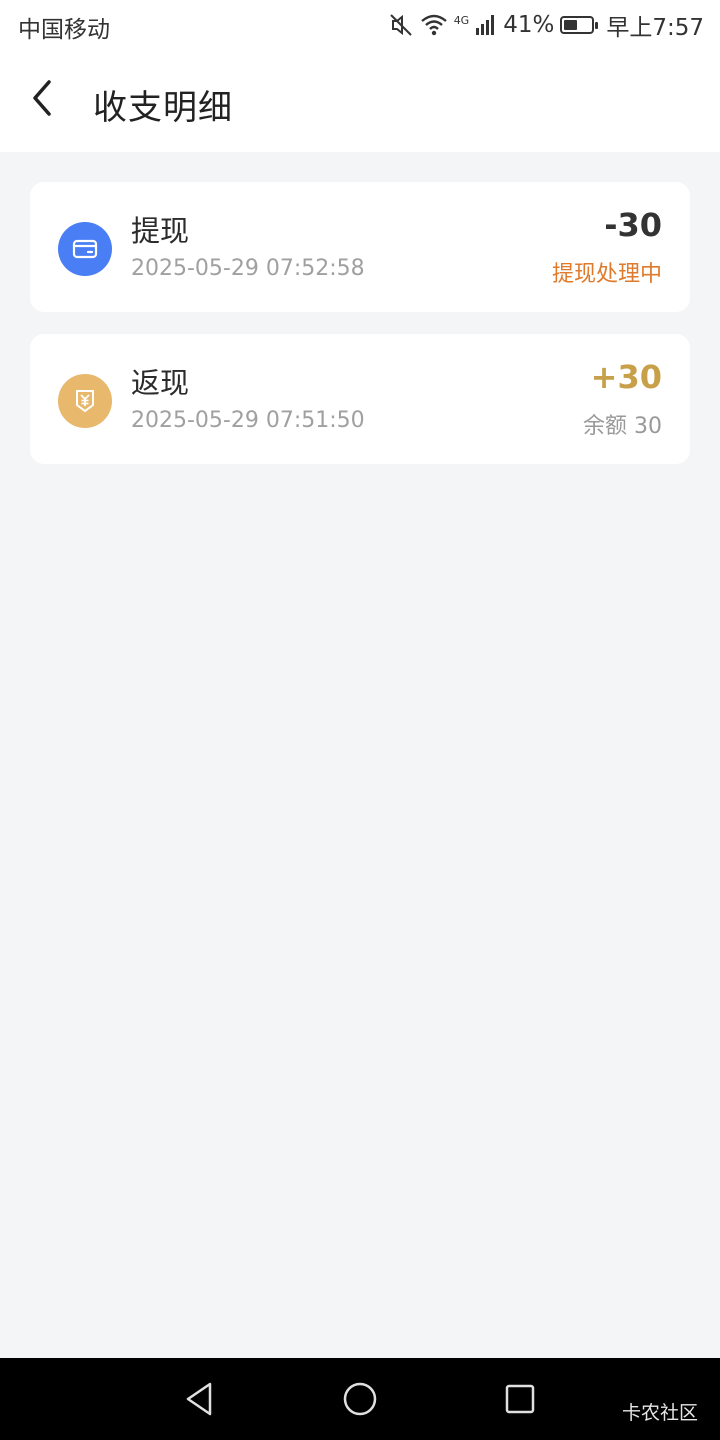 The image size is (720, 1440). I want to click on battery-percent: 41%, so click(529, 25).